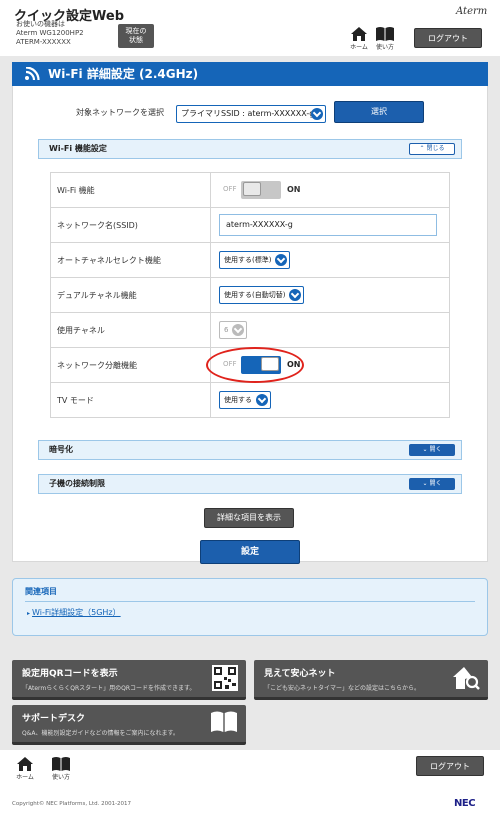 This screenshot has width=500, height=820. I want to click on footer-help-button: 使い方, so click(61, 769).